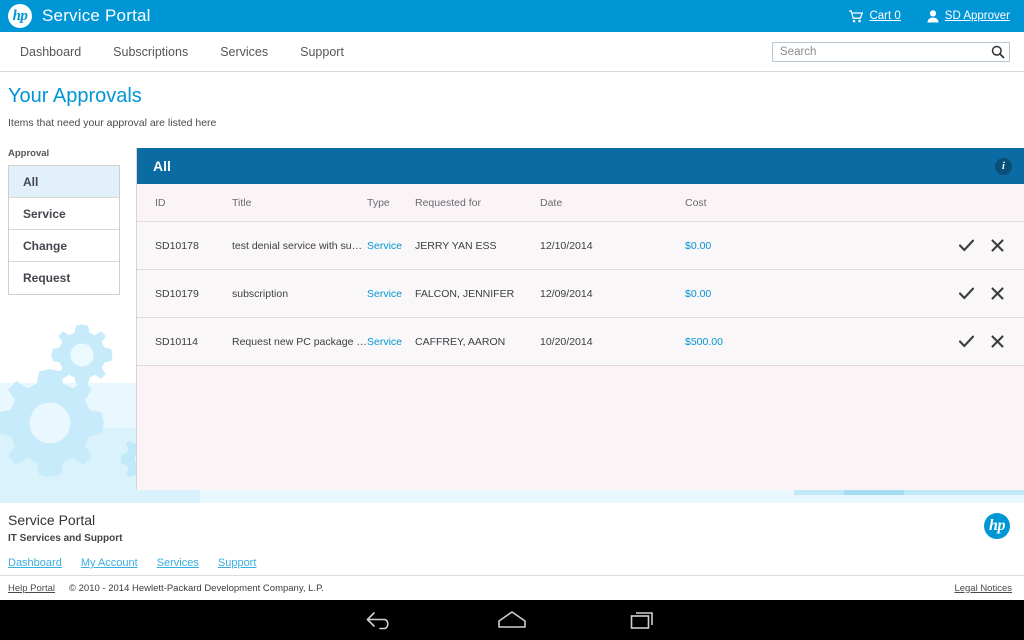  Describe the element at coordinates (580, 166) in the screenshot. I see `panel-header: All i` at that location.